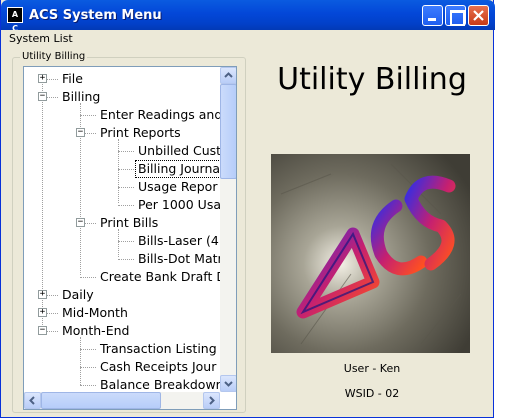 The width and height of the screenshot is (512, 420). Describe the element at coordinates (158, 349) in the screenshot. I see `tree-item: Transaction Listing` at that location.